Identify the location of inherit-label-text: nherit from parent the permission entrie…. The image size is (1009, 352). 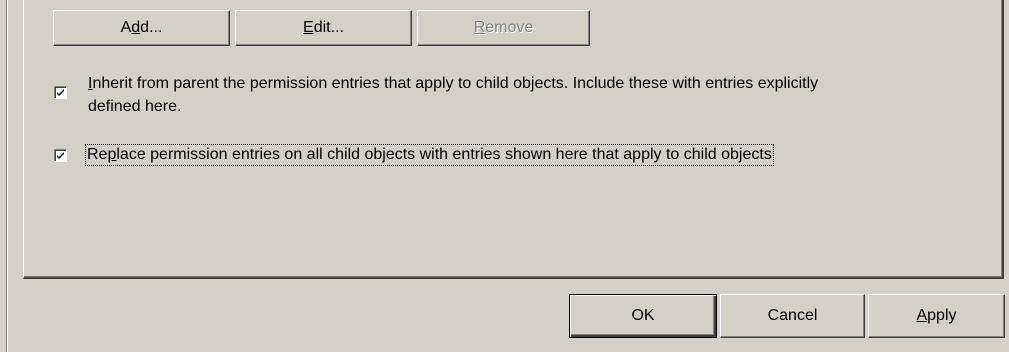
(455, 83).